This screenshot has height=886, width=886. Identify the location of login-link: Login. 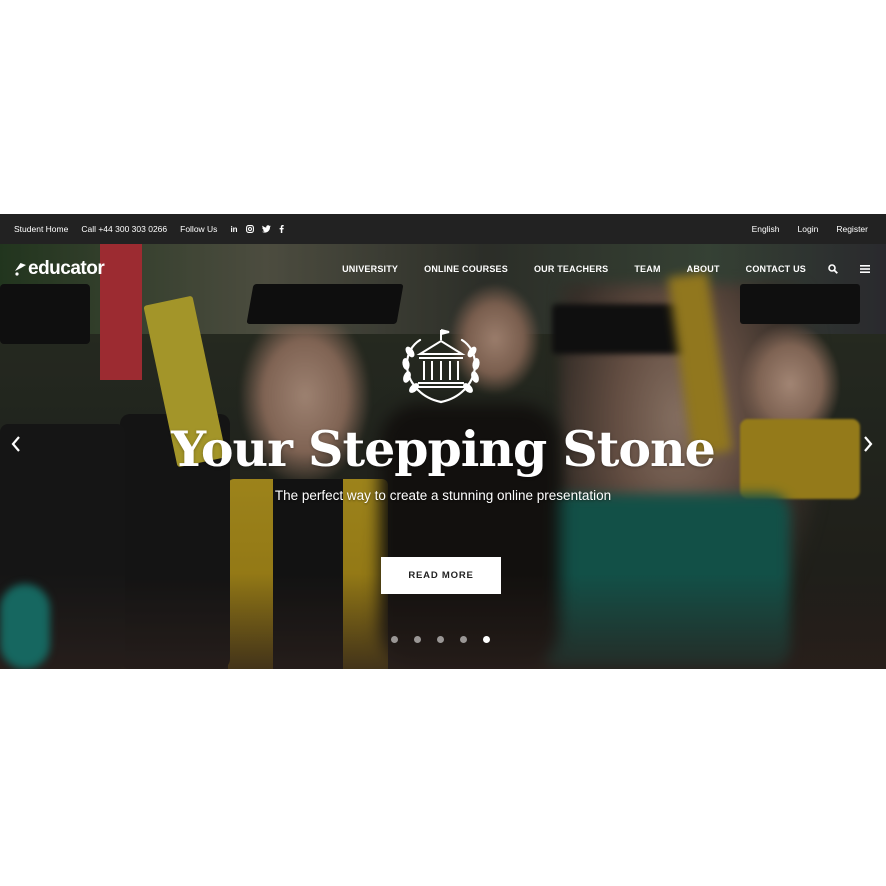
(808, 229).